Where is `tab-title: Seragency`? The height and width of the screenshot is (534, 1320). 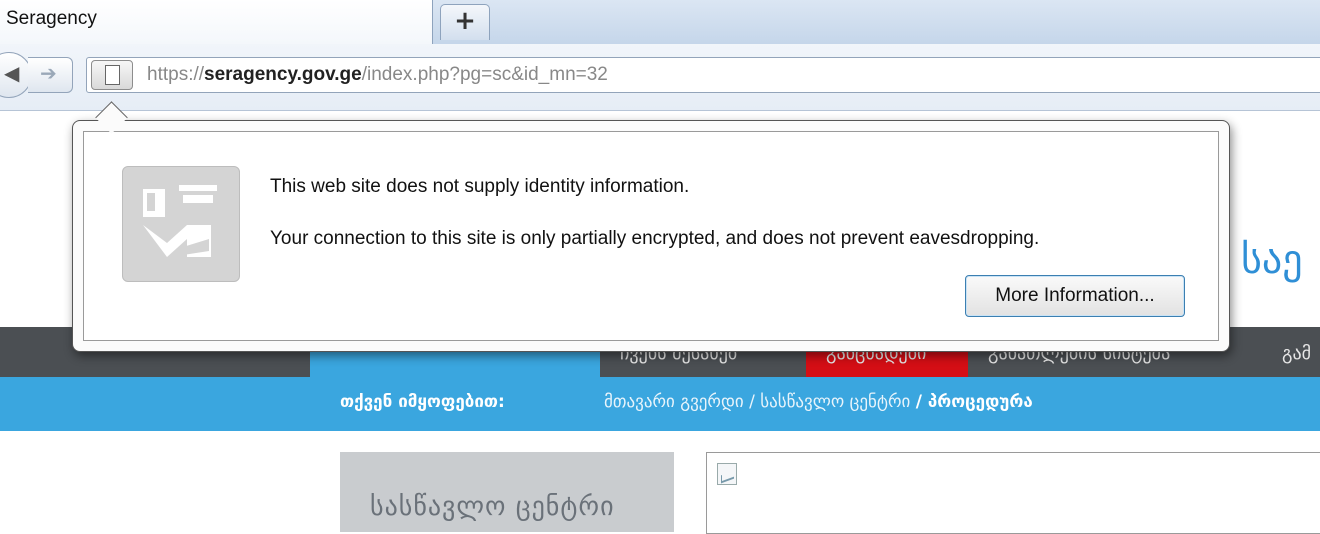 tab-title: Seragency is located at coordinates (51, 18).